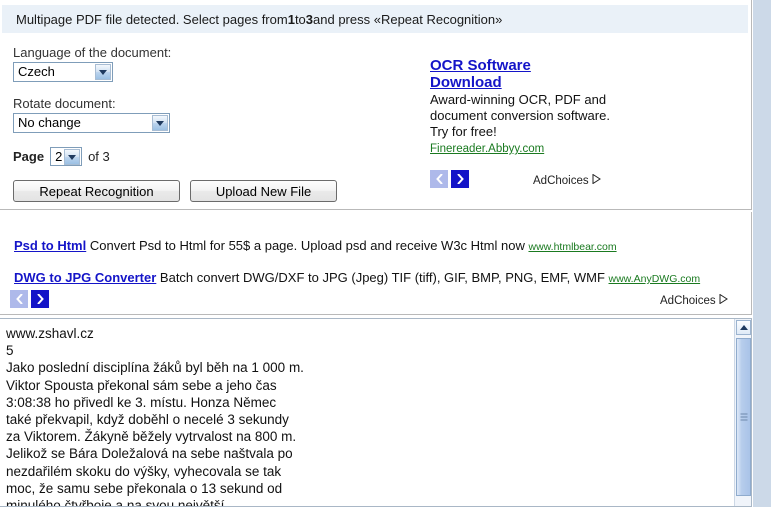 The image size is (771, 507). I want to click on ad-display-url: Finereader.Abbyy.com, so click(487, 149).